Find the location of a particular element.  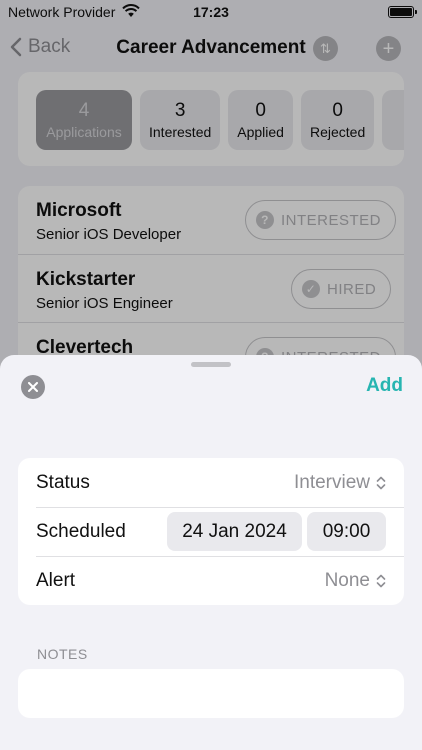

alert-value: None is located at coordinates (347, 580).